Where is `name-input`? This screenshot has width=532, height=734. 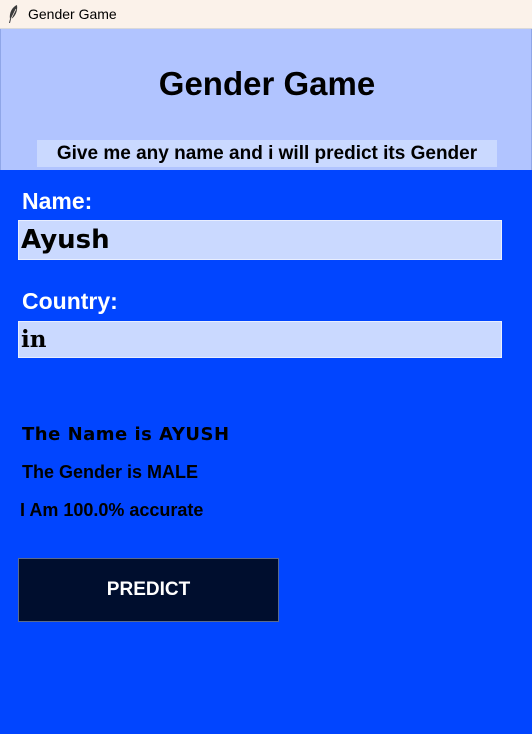
name-input is located at coordinates (260, 240).